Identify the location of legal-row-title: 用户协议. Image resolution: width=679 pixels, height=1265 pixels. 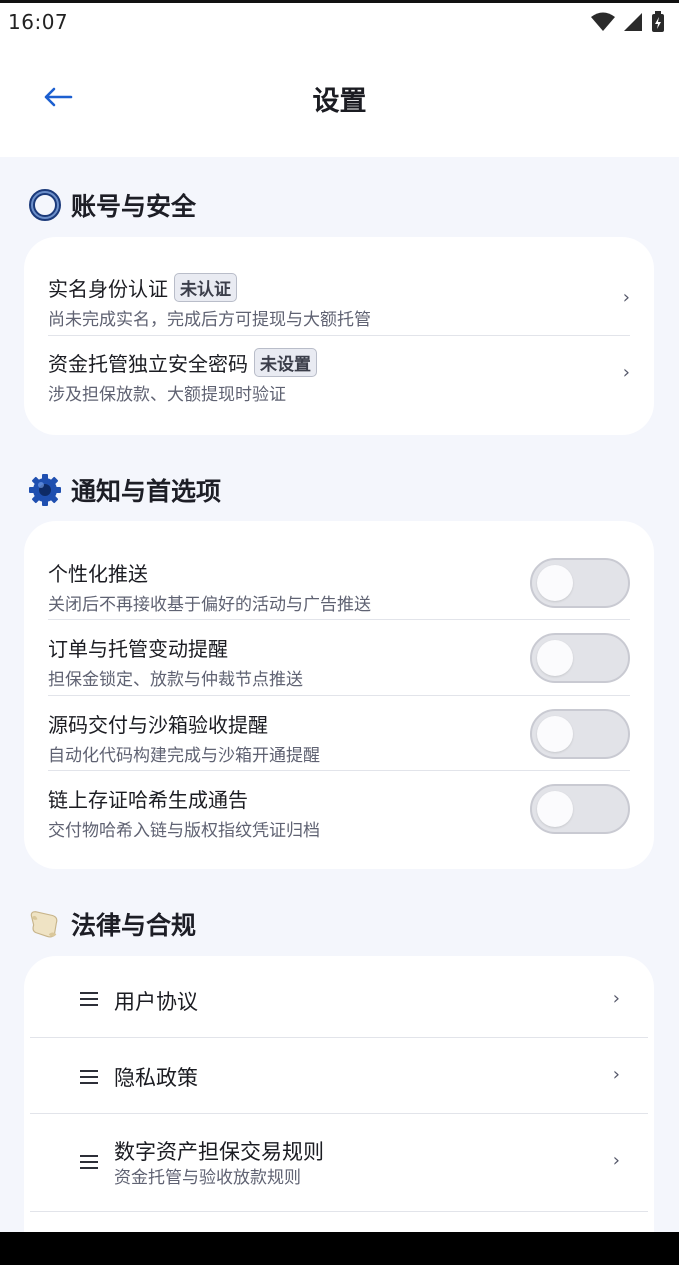
(156, 1002).